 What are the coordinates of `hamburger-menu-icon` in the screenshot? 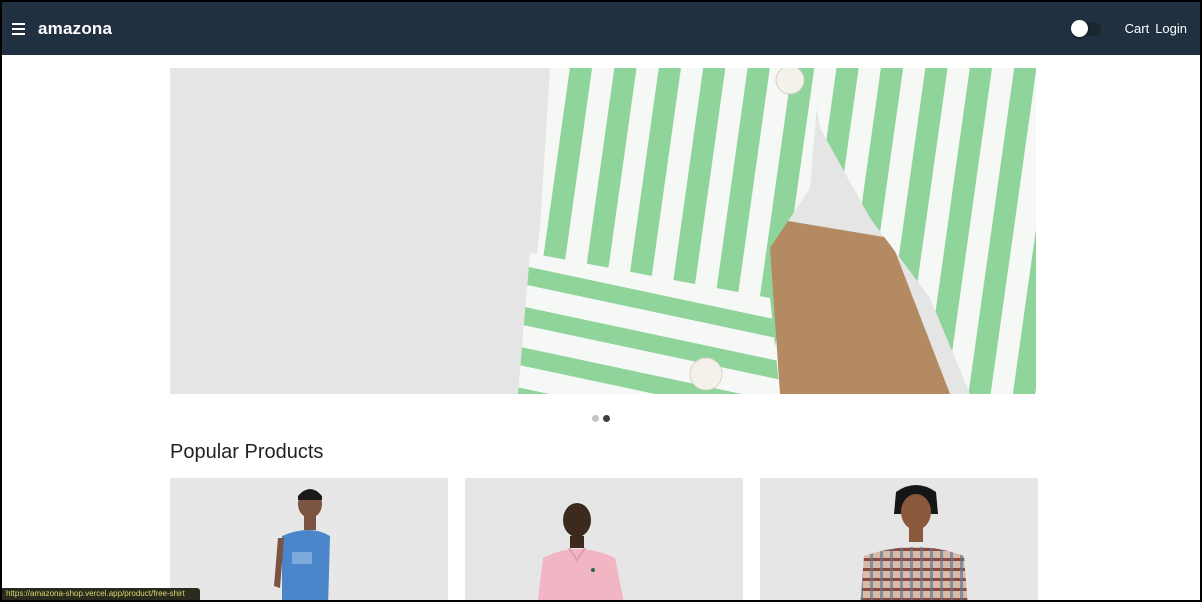 It's located at (22, 29).